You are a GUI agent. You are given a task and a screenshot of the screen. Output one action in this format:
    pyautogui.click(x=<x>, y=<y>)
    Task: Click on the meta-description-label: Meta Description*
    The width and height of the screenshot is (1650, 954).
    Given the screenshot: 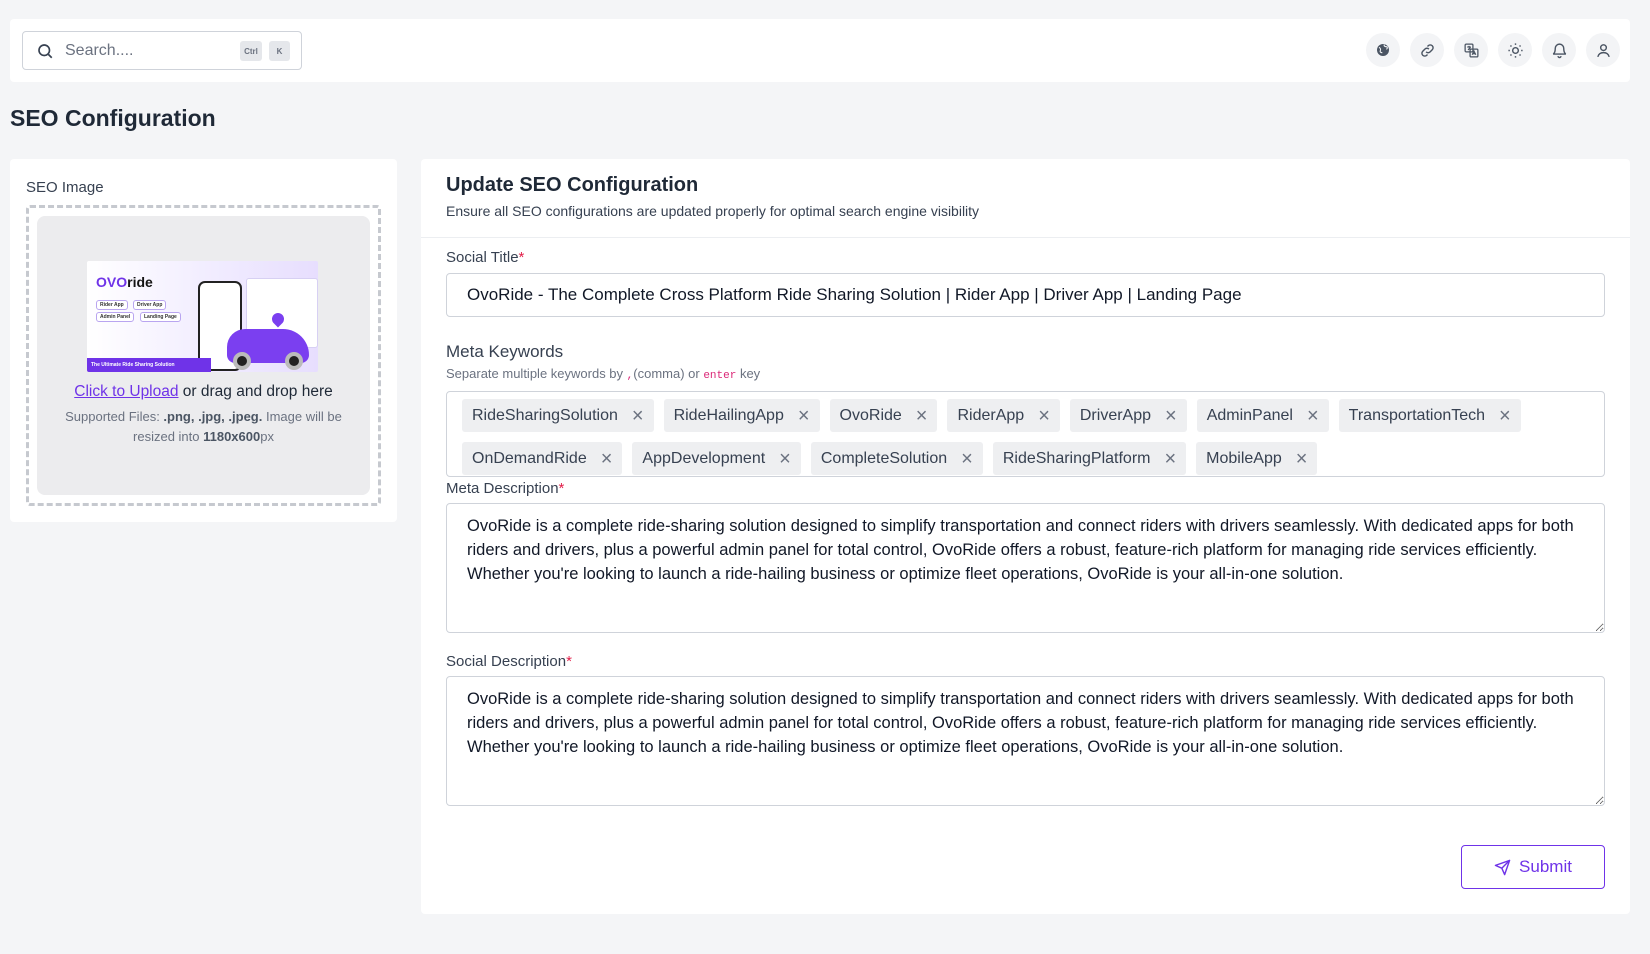 What is the action you would take?
    pyautogui.click(x=505, y=488)
    